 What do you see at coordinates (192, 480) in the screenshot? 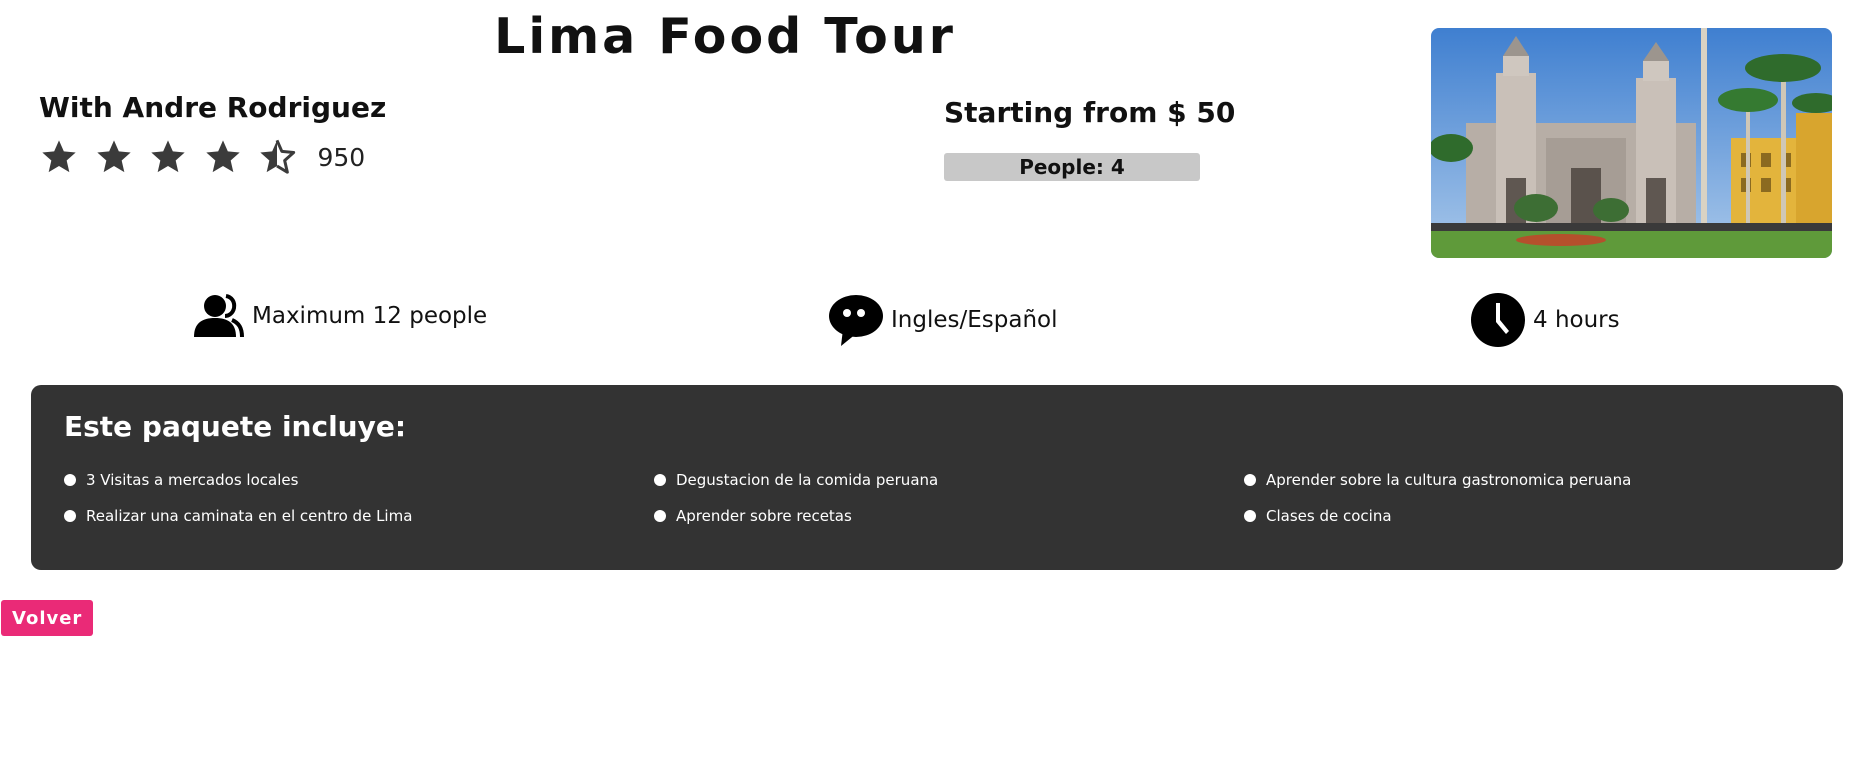
I see `include-item-text: 3 Visitas a mercados locales` at bounding box center [192, 480].